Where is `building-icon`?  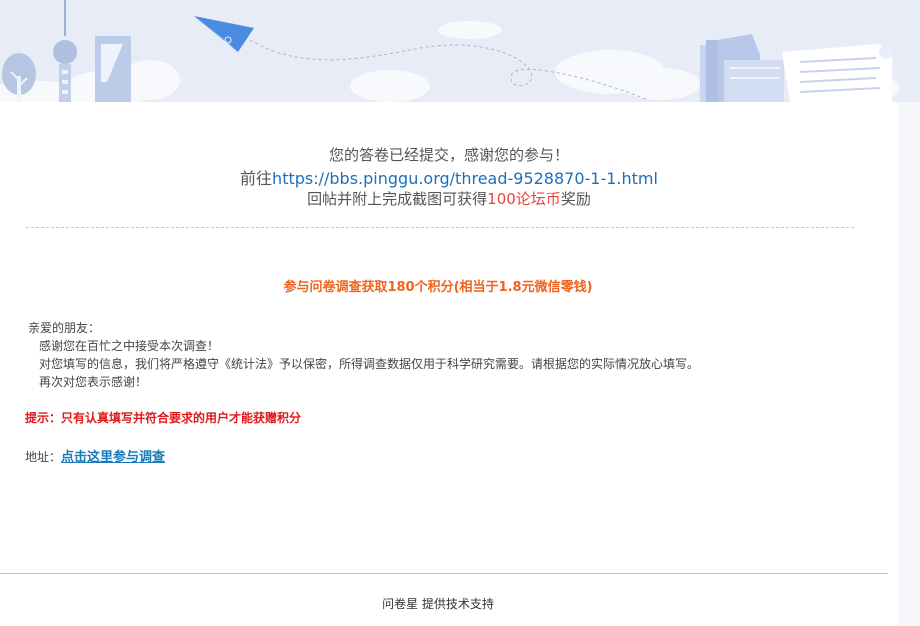 building-icon is located at coordinates (113, 69).